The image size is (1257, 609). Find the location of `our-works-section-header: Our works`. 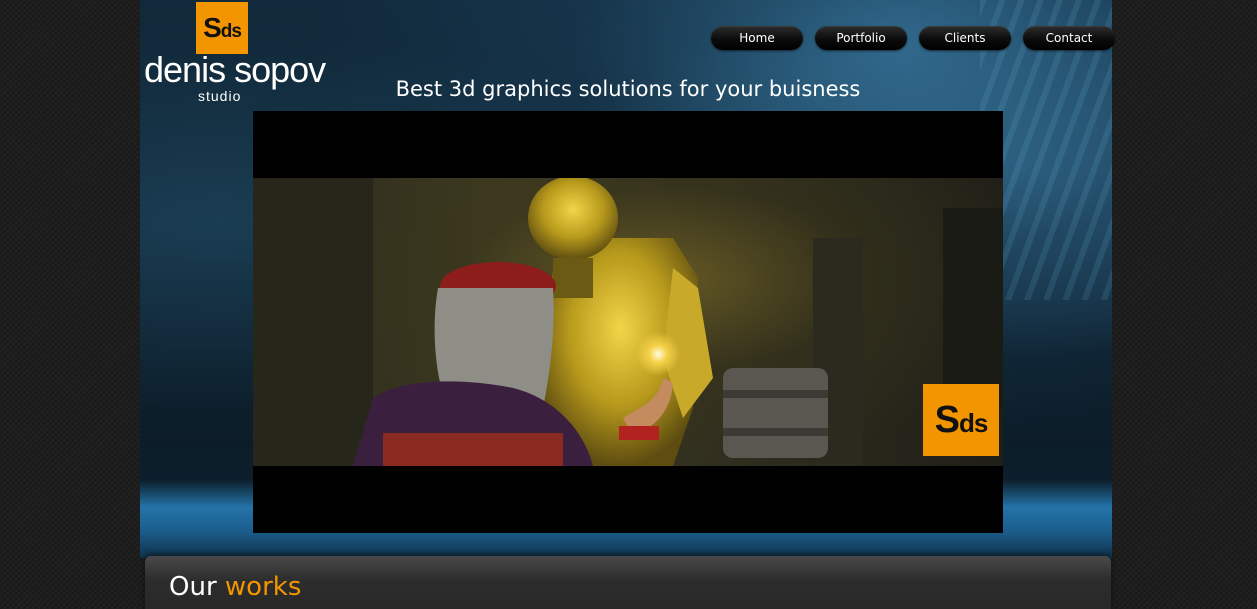

our-works-section-header: Our works is located at coordinates (628, 582).